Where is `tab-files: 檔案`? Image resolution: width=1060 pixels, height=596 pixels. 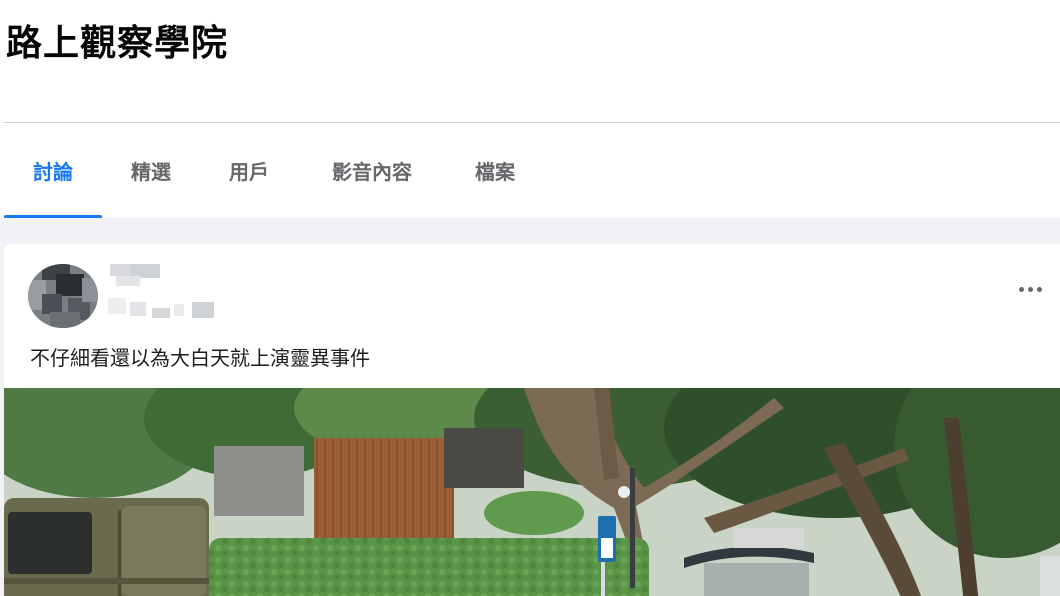 tab-files: 檔案 is located at coordinates (495, 170).